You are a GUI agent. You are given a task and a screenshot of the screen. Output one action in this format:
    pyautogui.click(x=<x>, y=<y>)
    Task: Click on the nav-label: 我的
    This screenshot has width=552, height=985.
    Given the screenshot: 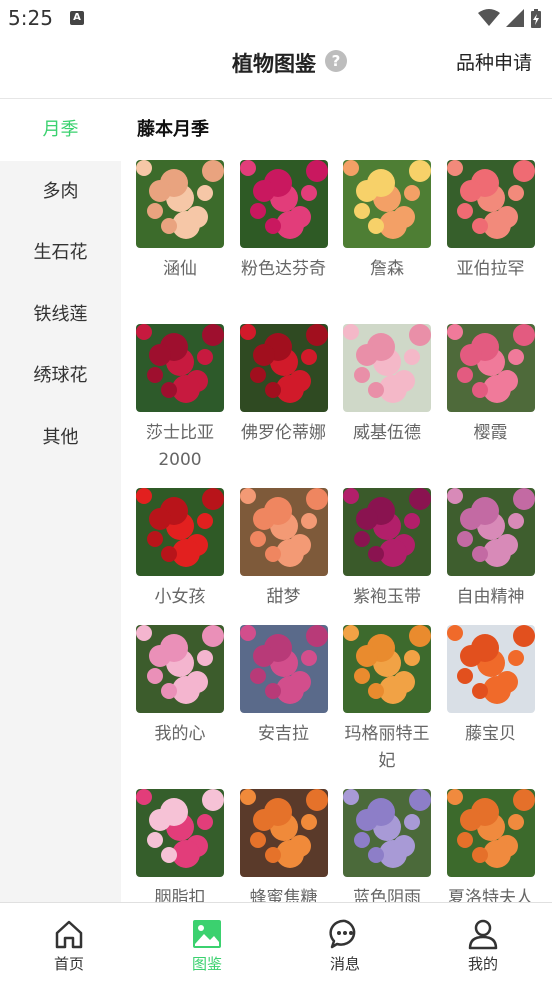 What is the action you would take?
    pyautogui.click(x=482, y=964)
    